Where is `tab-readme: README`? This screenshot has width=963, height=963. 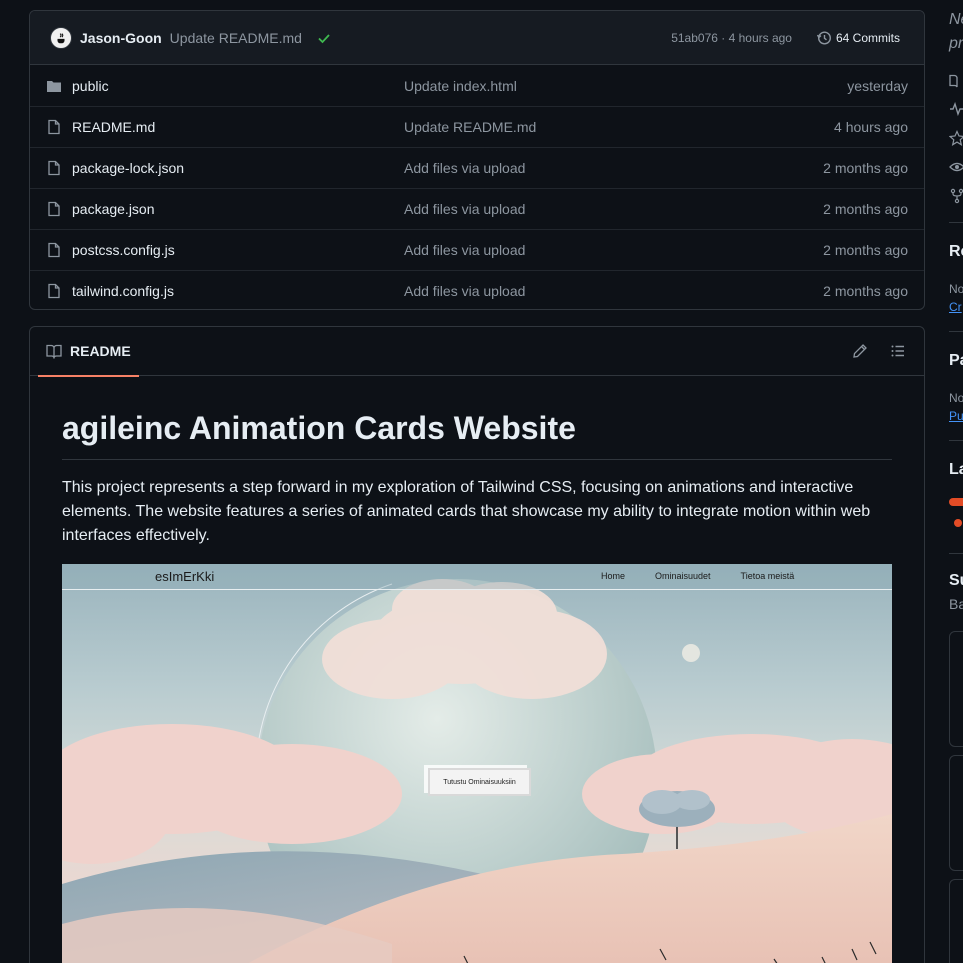 tab-readme: README is located at coordinates (88, 352).